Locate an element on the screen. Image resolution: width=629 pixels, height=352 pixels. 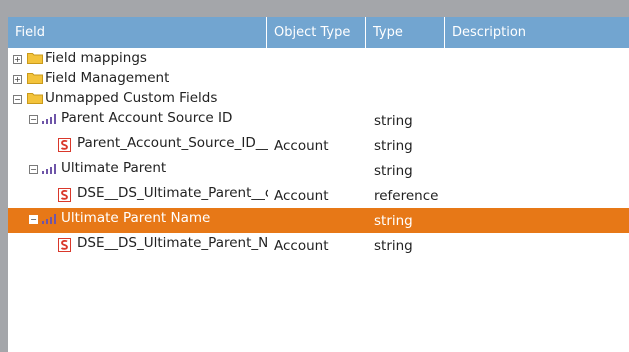
tree-row-label: Field Management is located at coordinates (107, 78).